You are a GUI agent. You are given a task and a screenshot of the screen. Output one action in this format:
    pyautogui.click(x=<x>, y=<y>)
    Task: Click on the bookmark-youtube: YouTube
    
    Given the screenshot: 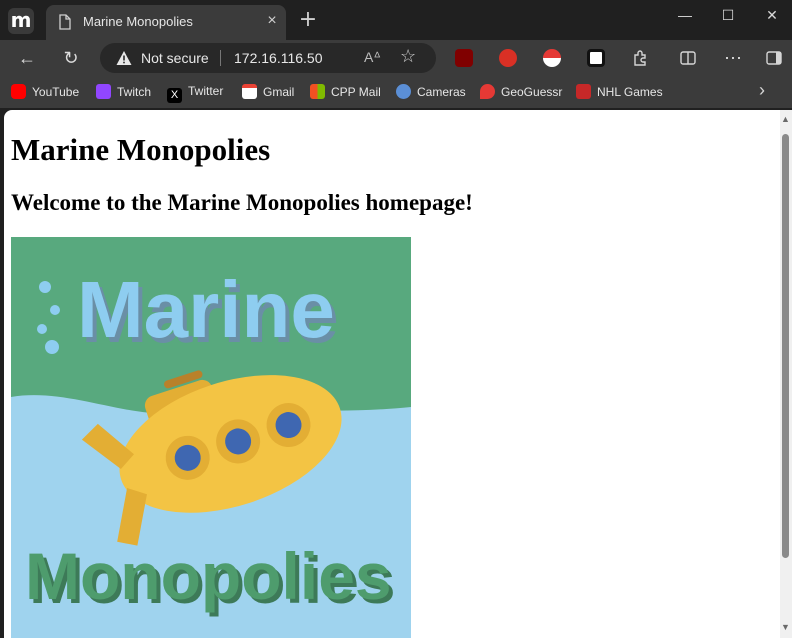 What is the action you would take?
    pyautogui.click(x=45, y=93)
    